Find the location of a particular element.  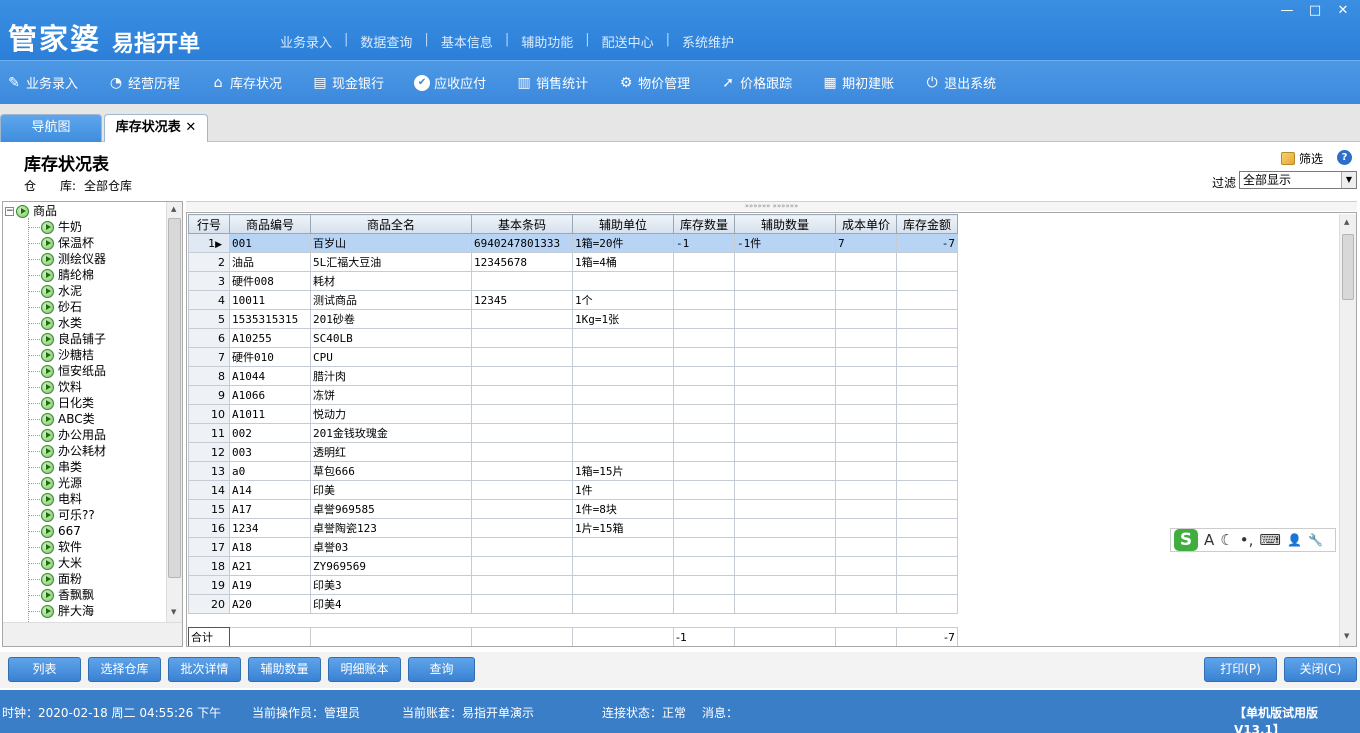

tree-item: 香飘飘 is located at coordinates (67, 595).